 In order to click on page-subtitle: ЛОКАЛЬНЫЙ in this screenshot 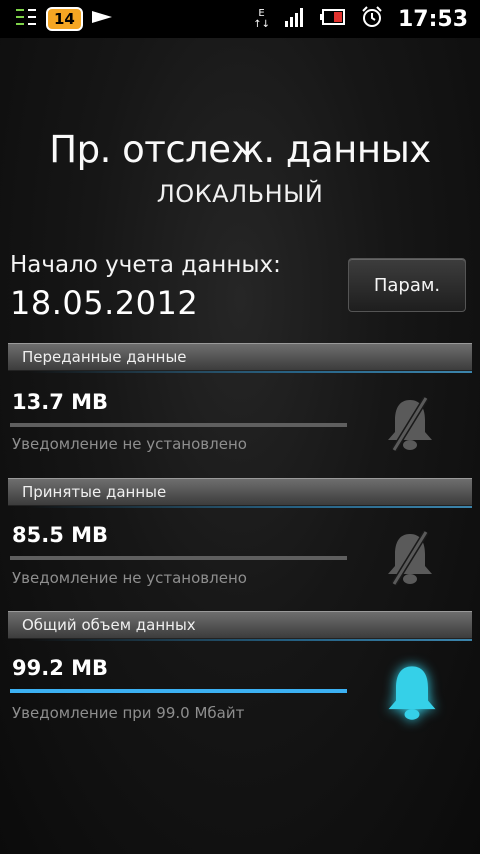, I will do `click(240, 194)`.